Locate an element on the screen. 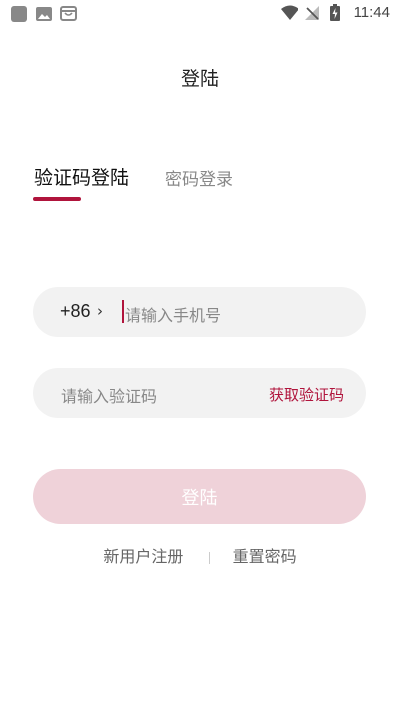  image-icon is located at coordinates (43, 13).